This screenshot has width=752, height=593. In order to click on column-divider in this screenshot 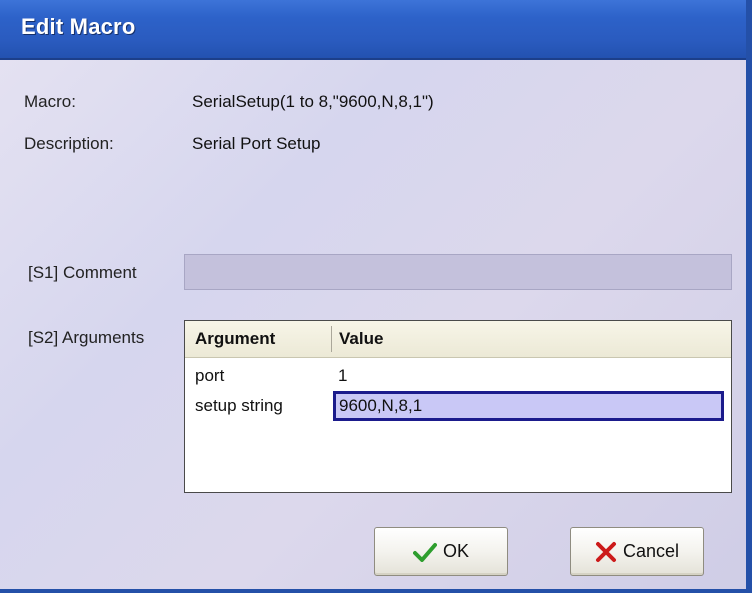, I will do `click(331, 339)`.